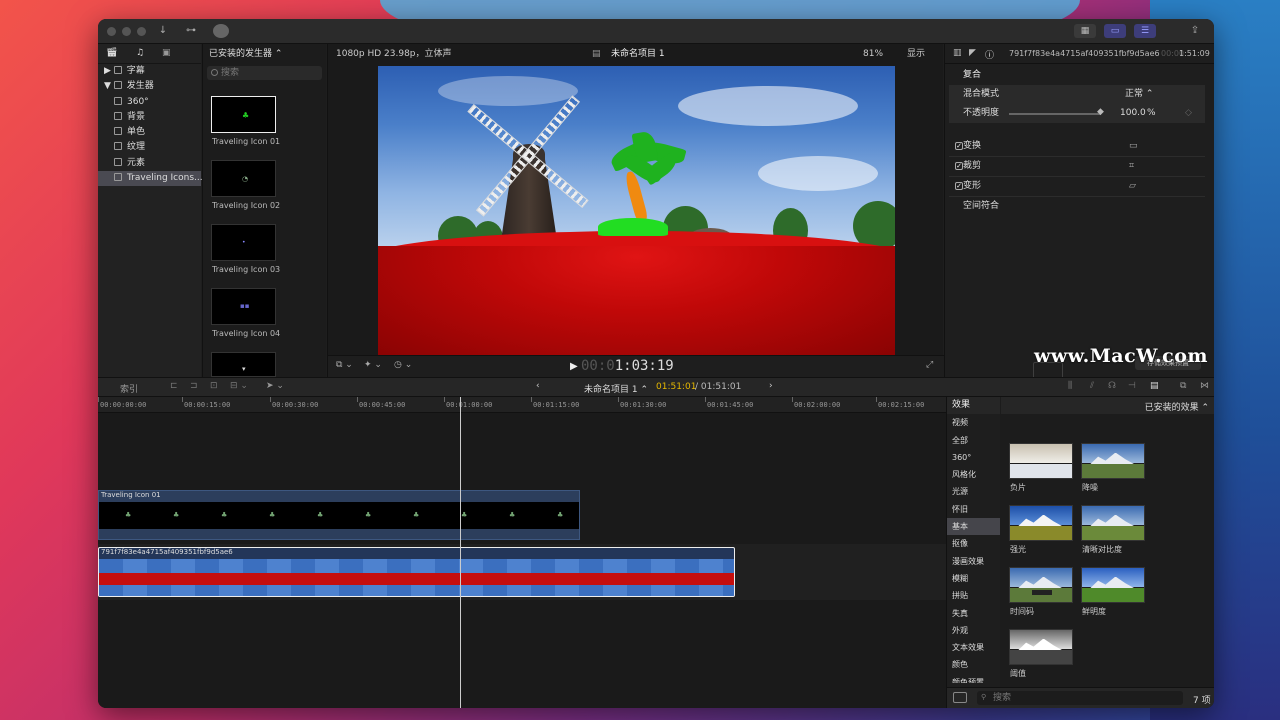 This screenshot has width=1280, height=720. Describe the element at coordinates (149, 86) in the screenshot. I see `sidebar-item-generators: ▼ 发生器` at that location.